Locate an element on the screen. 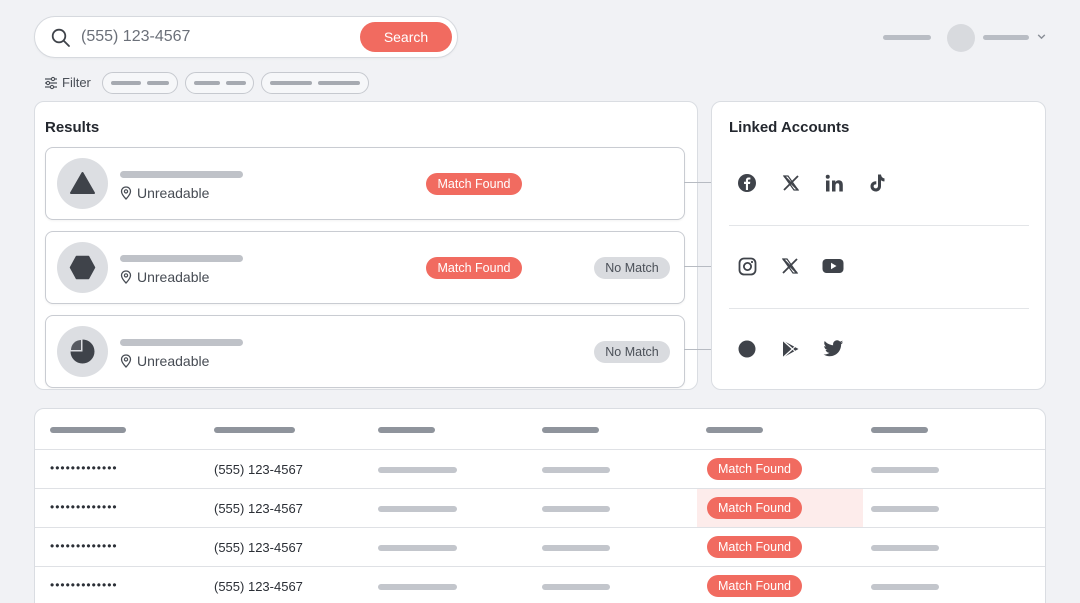  search-icon is located at coordinates (60, 37).